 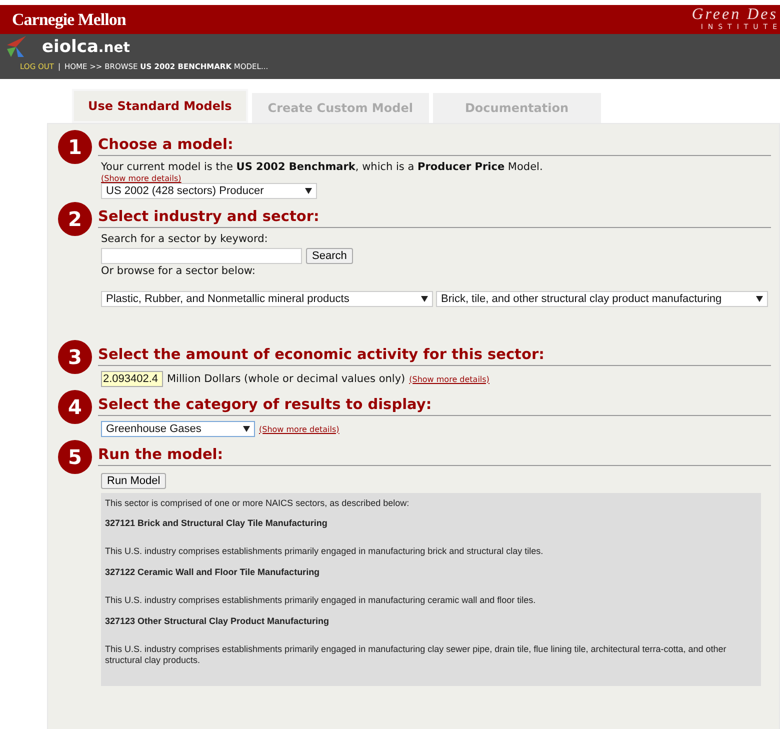 What do you see at coordinates (178, 271) in the screenshot?
I see `browse-label: Or browse for a sector below:` at bounding box center [178, 271].